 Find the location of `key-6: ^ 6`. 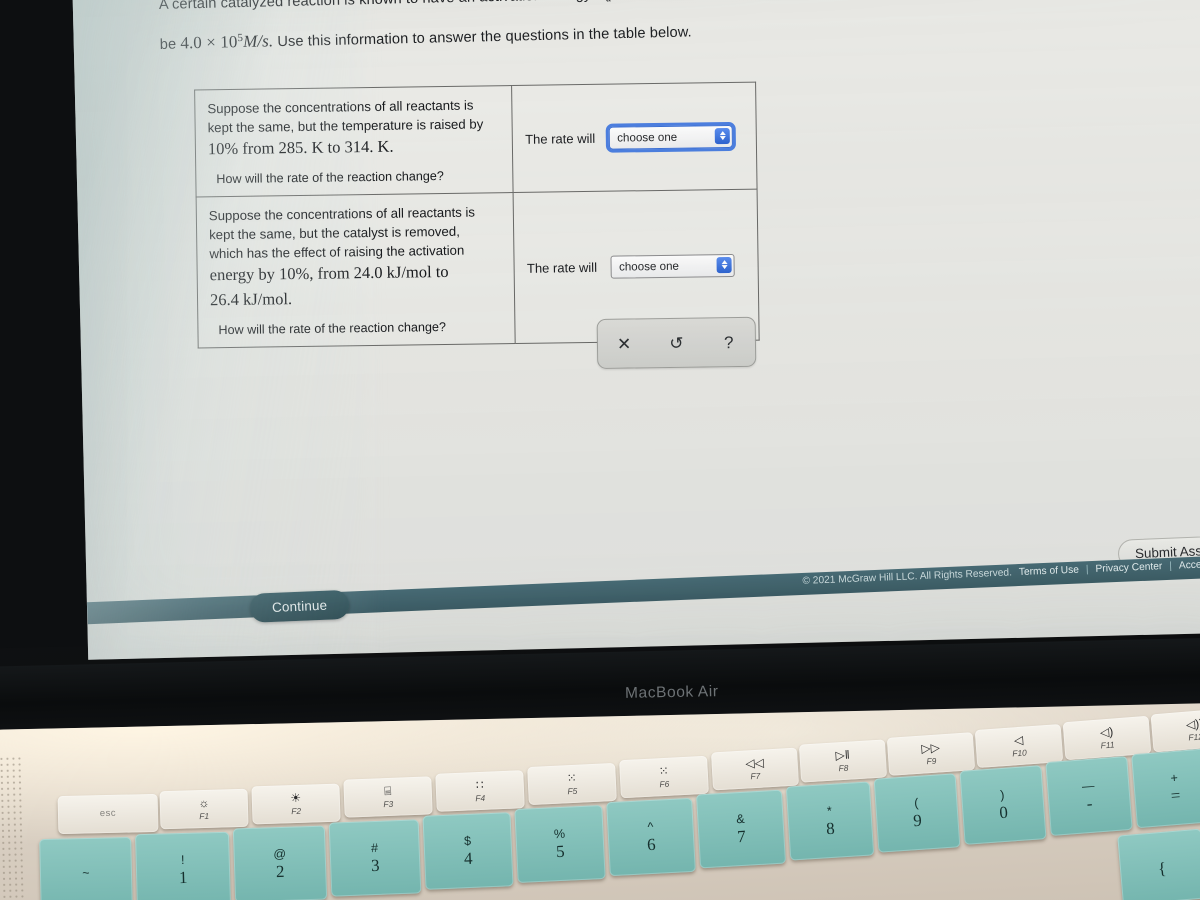

key-6: ^ 6 is located at coordinates (651, 837).